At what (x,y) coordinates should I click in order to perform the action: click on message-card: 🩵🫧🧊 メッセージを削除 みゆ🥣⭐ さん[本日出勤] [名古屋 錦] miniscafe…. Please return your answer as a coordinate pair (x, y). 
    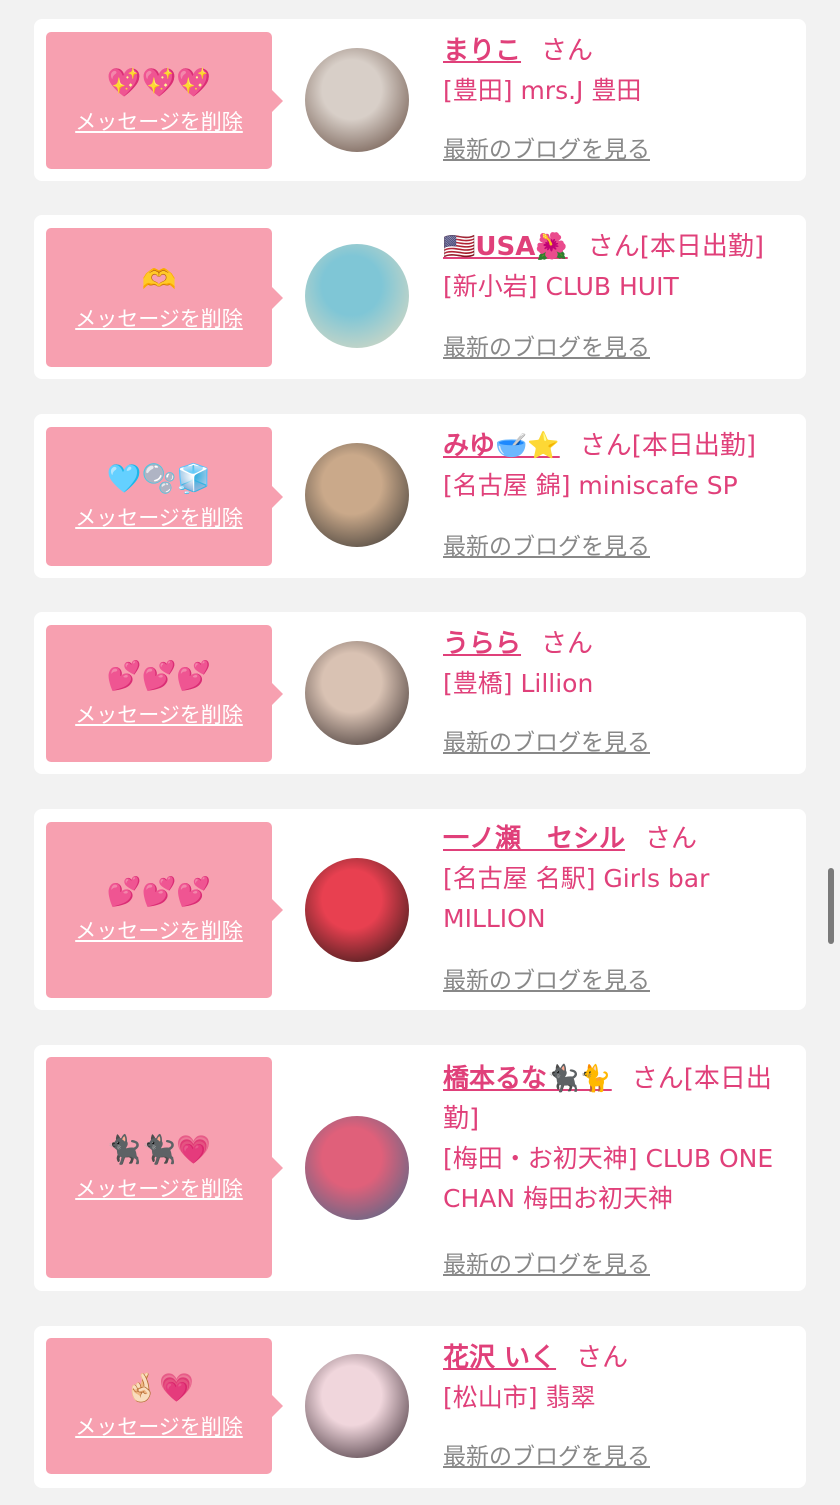
    Looking at the image, I should click on (420, 496).